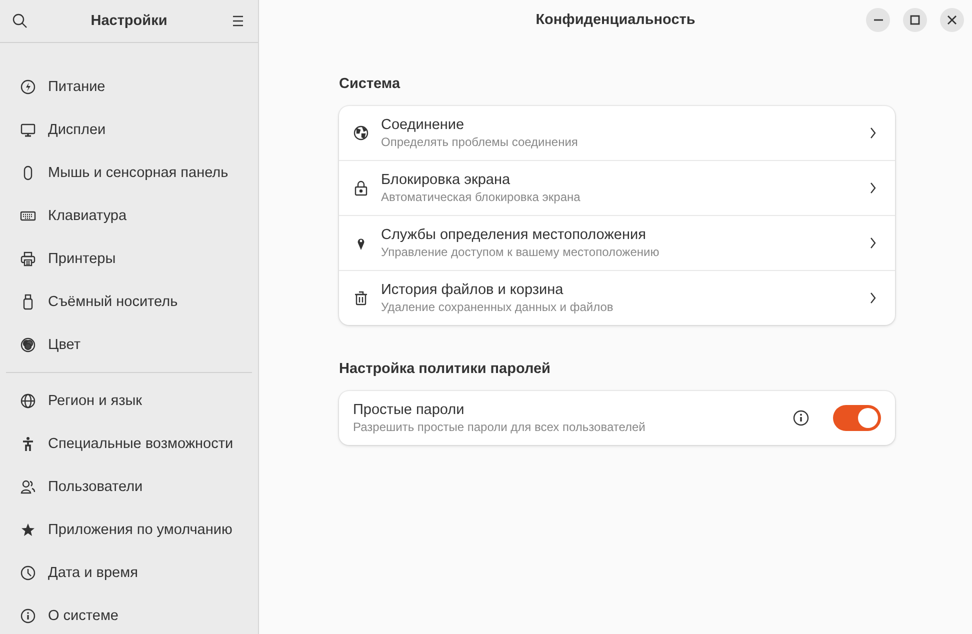  What do you see at coordinates (129, 614) in the screenshot?
I see `sidebar-item: О системе` at bounding box center [129, 614].